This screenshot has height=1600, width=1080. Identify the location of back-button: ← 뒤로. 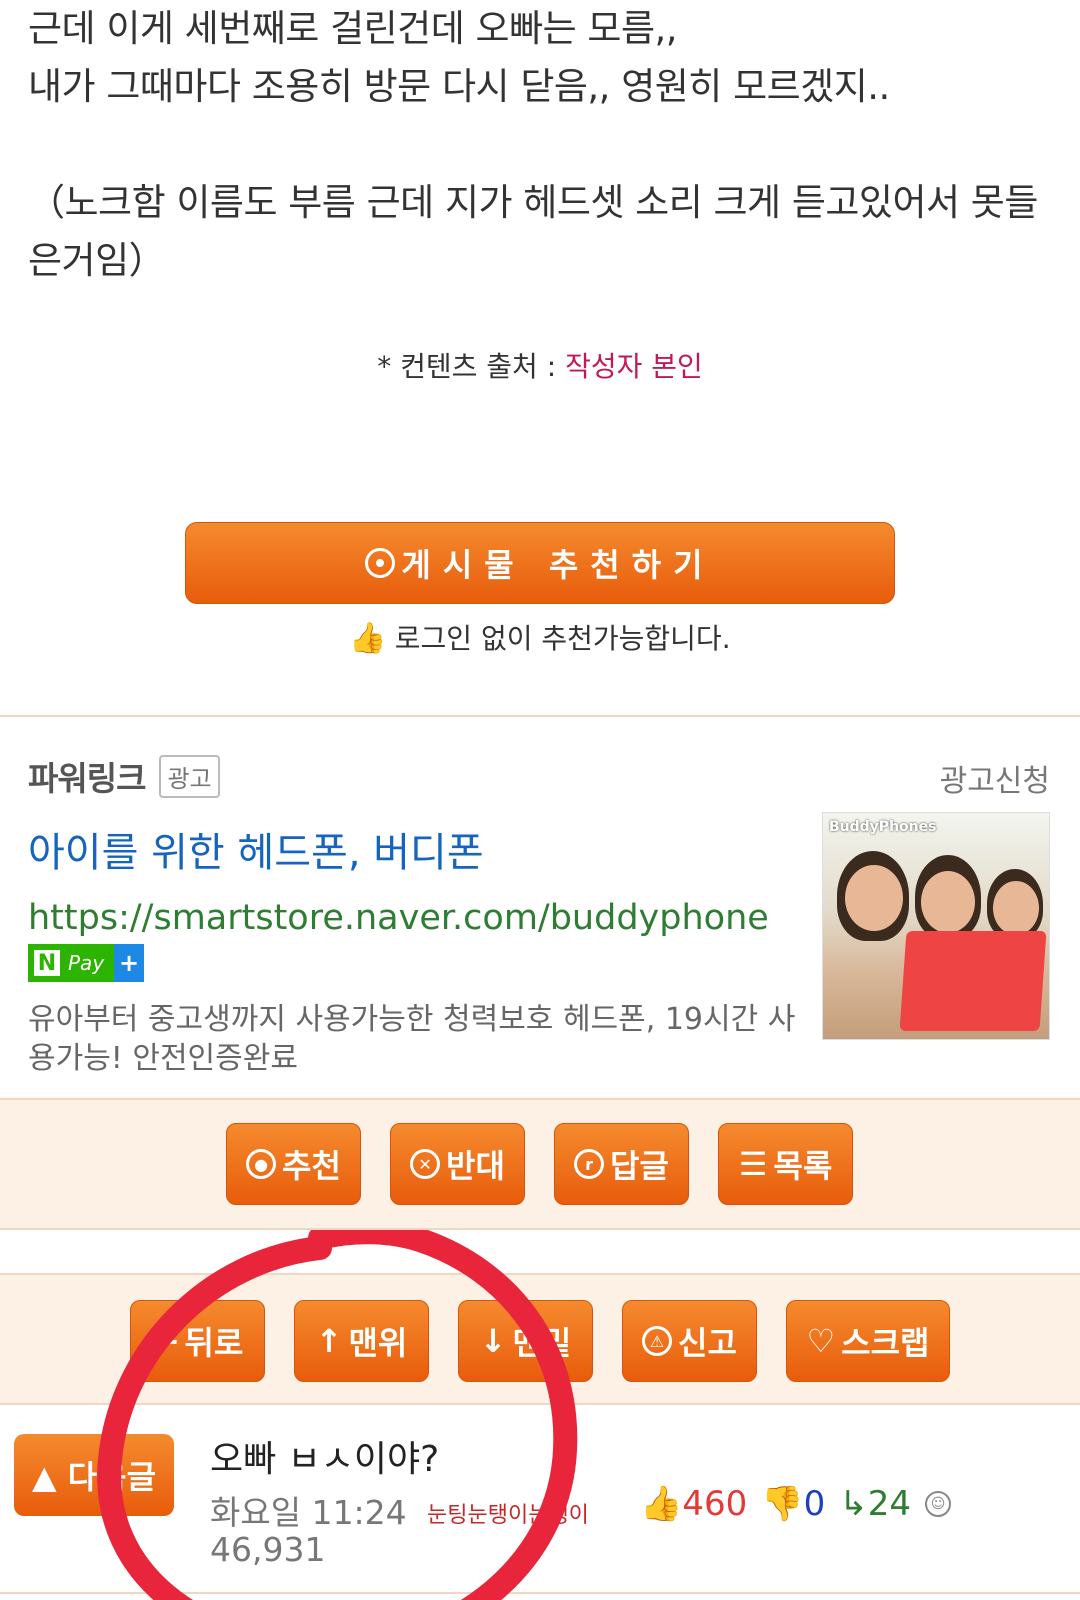
(197, 1341).